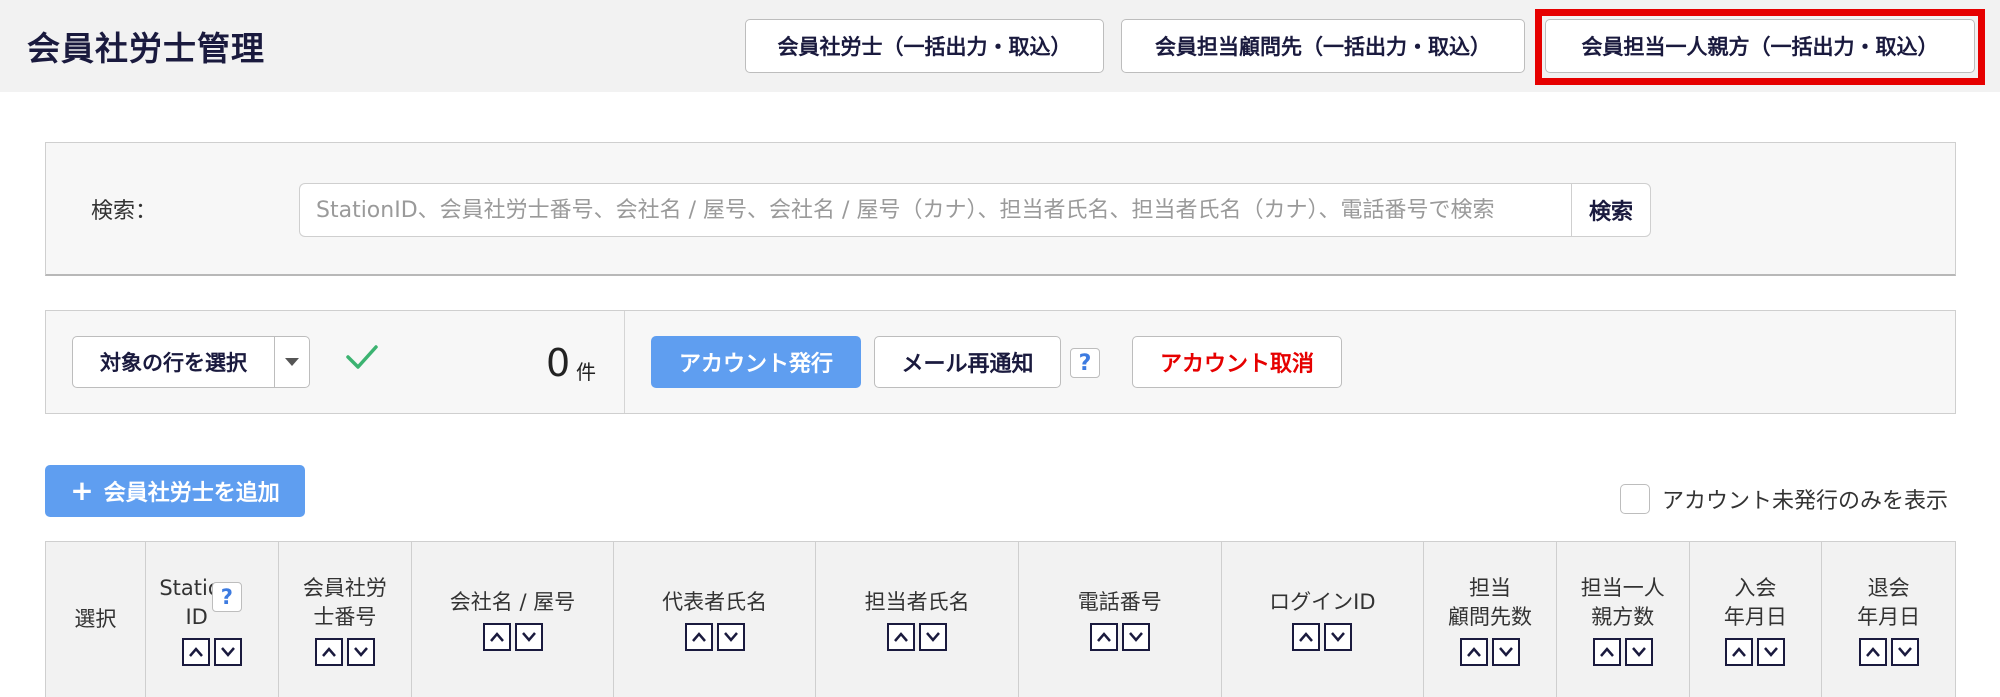 The image size is (2000, 697). I want to click on search-input, so click(935, 210).